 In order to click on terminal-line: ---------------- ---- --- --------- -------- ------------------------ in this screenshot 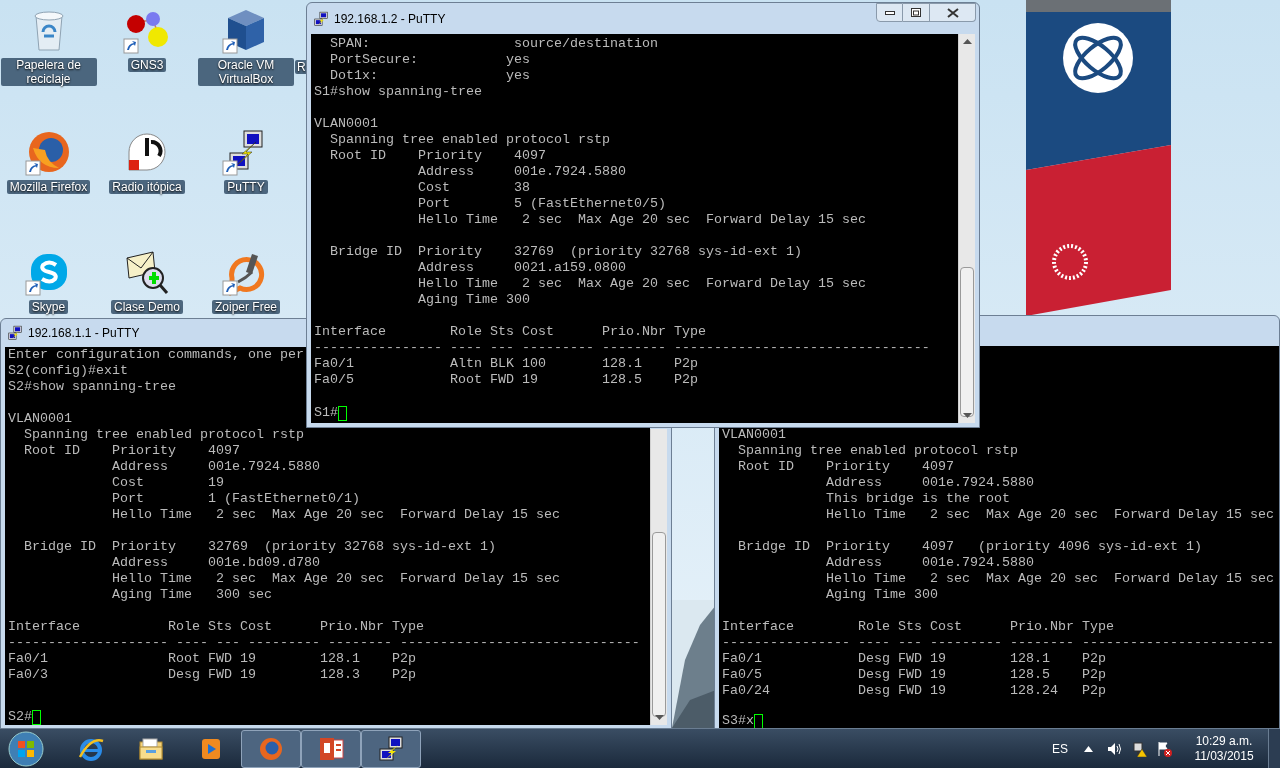, I will do `click(998, 643)`.